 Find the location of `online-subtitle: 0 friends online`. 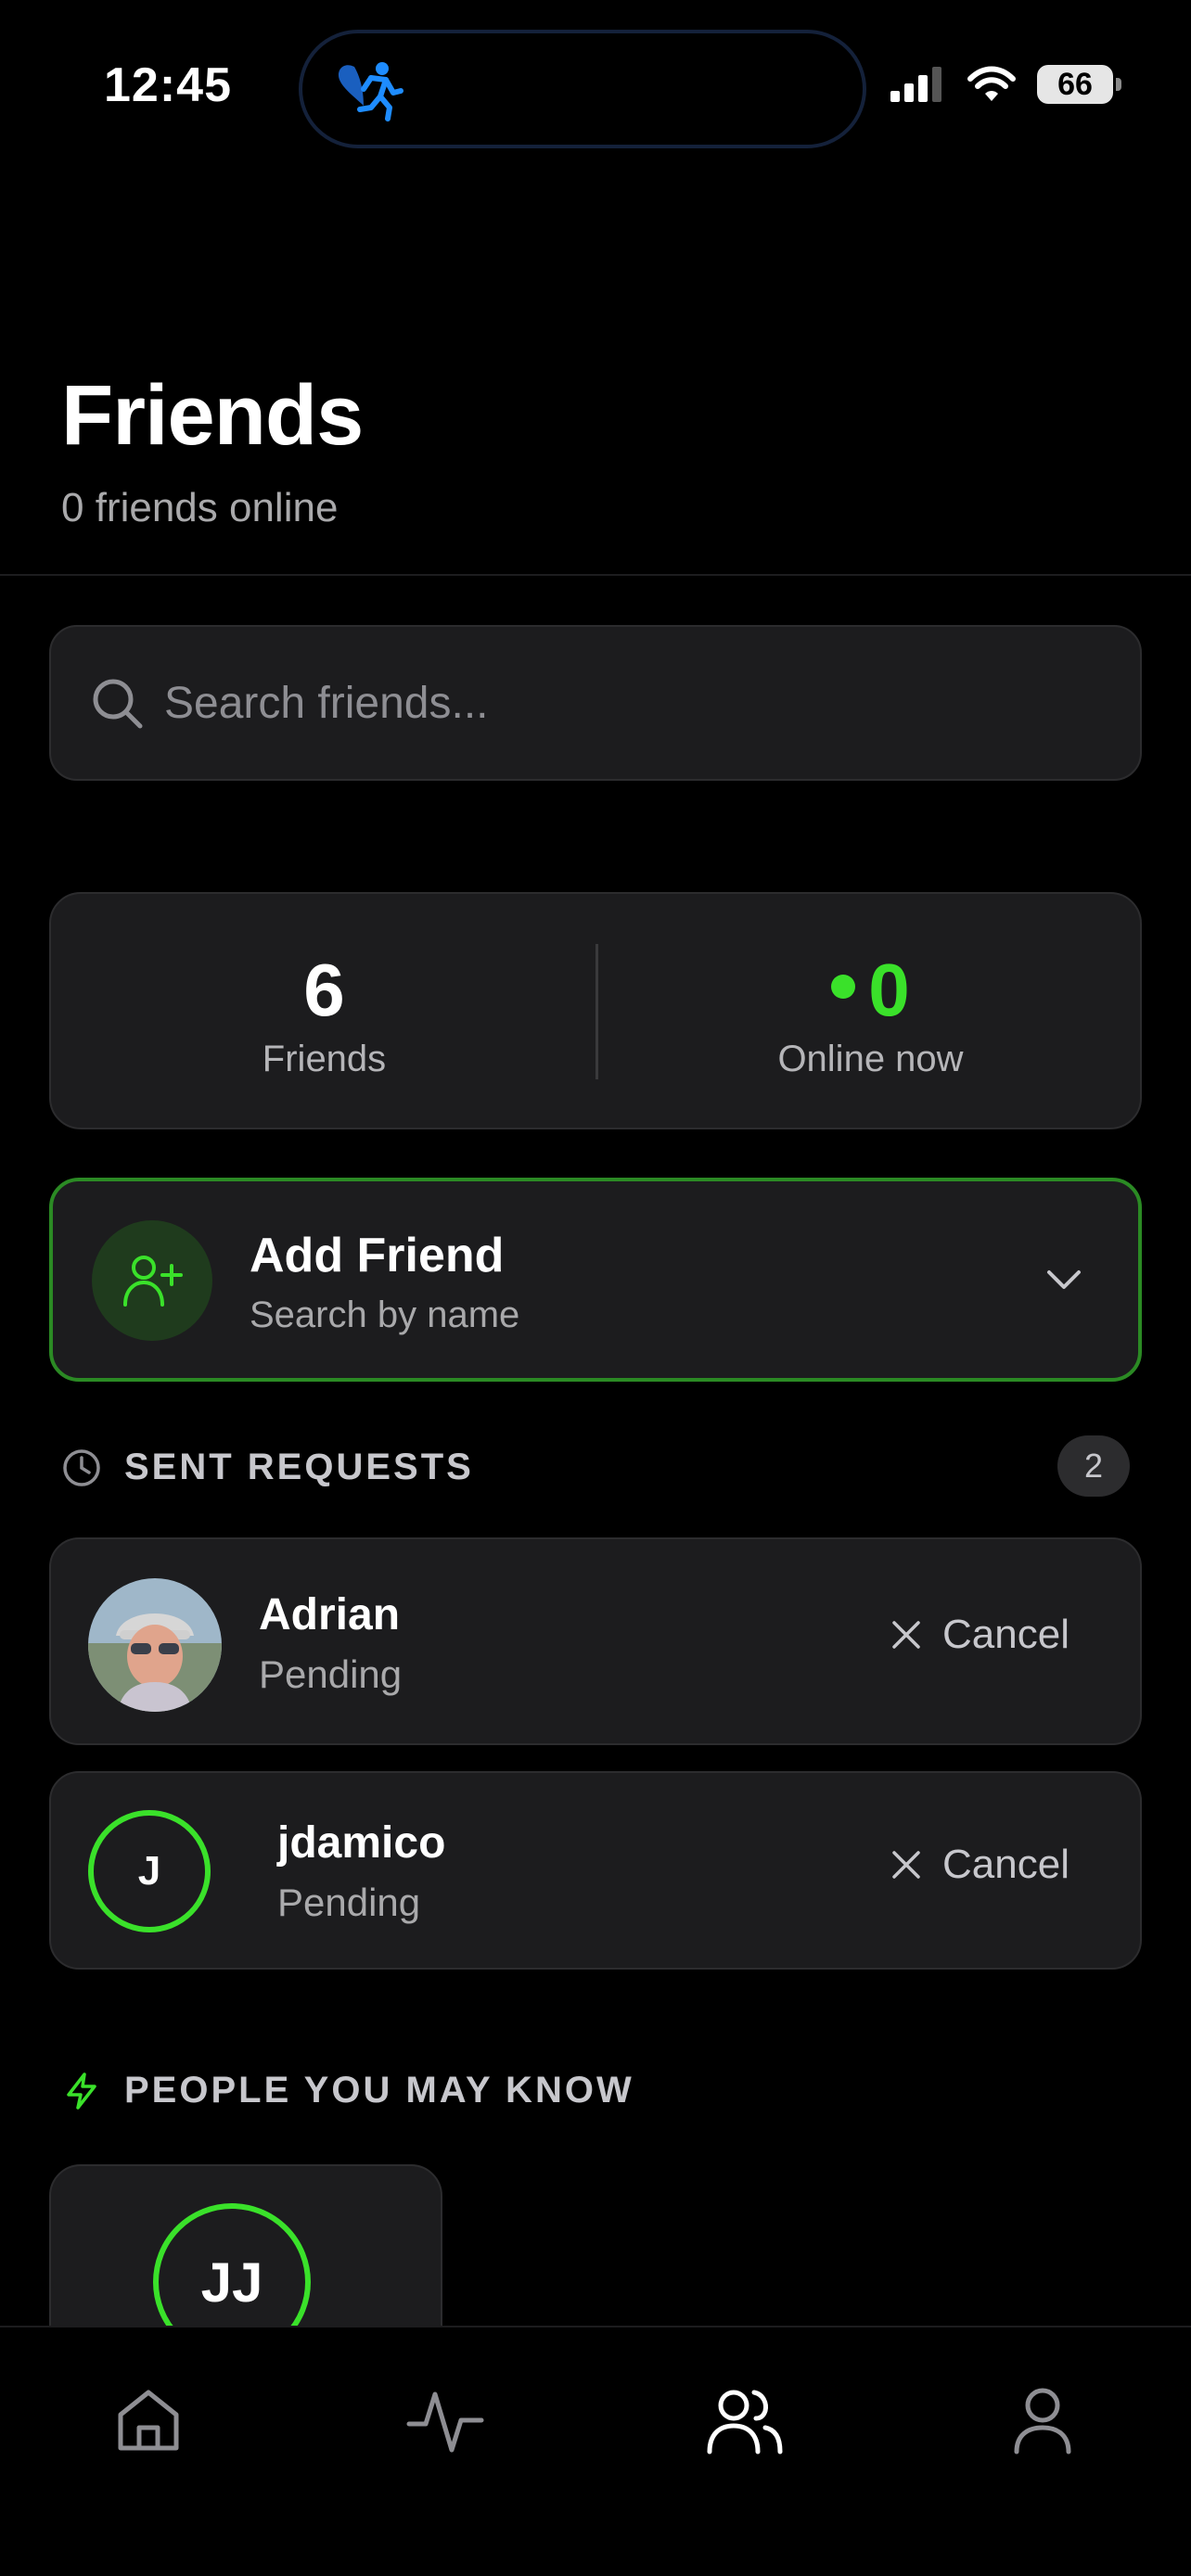

online-subtitle: 0 friends online is located at coordinates (200, 508).